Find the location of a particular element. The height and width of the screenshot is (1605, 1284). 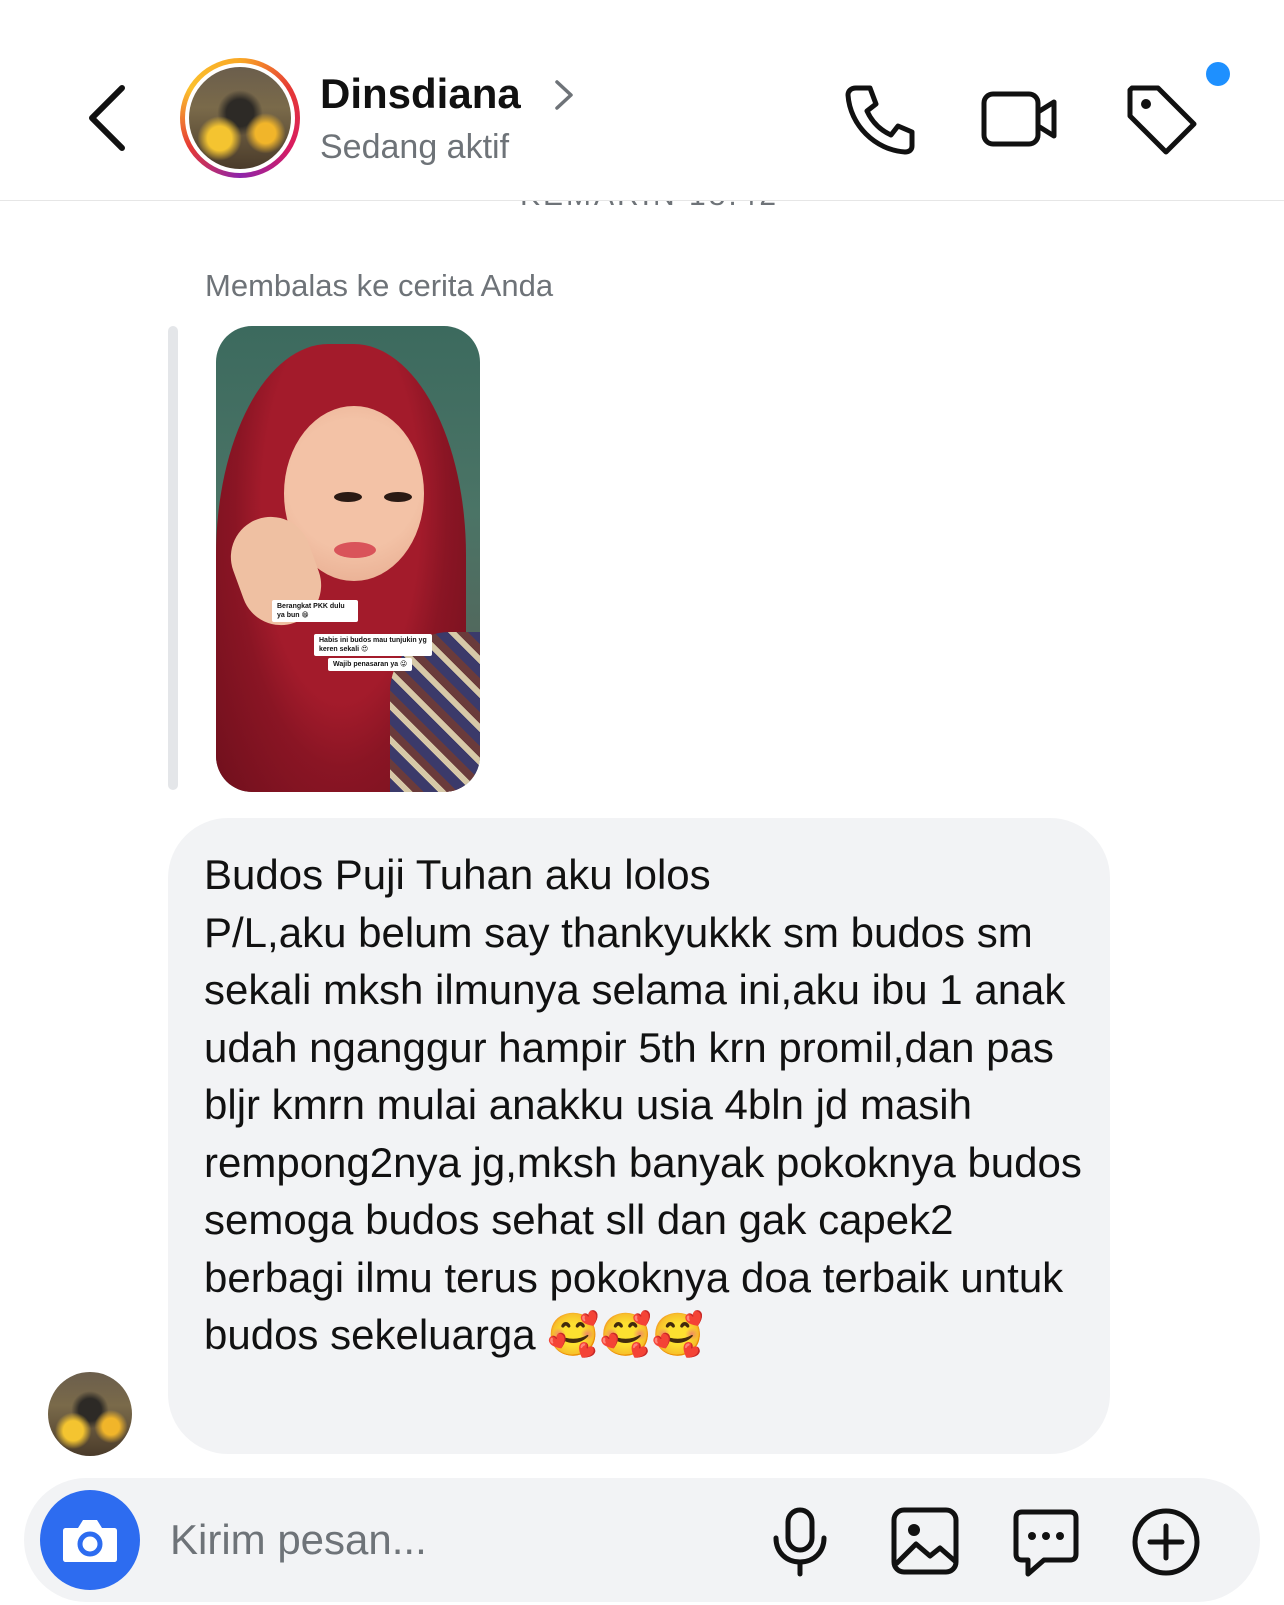

label-button is located at coordinates (1162, 120).